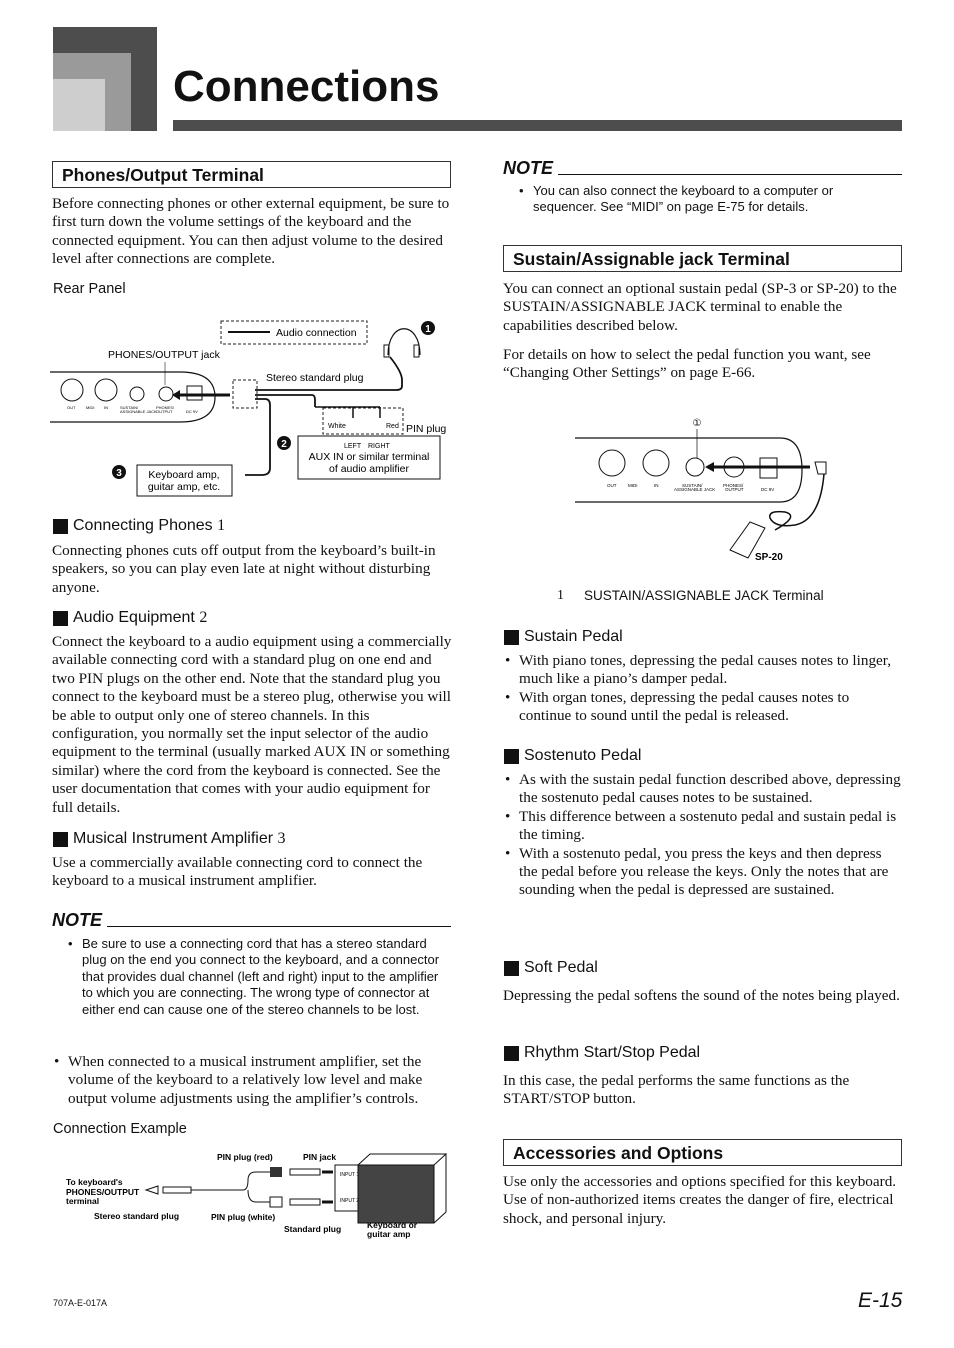 This screenshot has height=1348, width=954. I want to click on document-code: 707A-E-017A, so click(80, 1303).